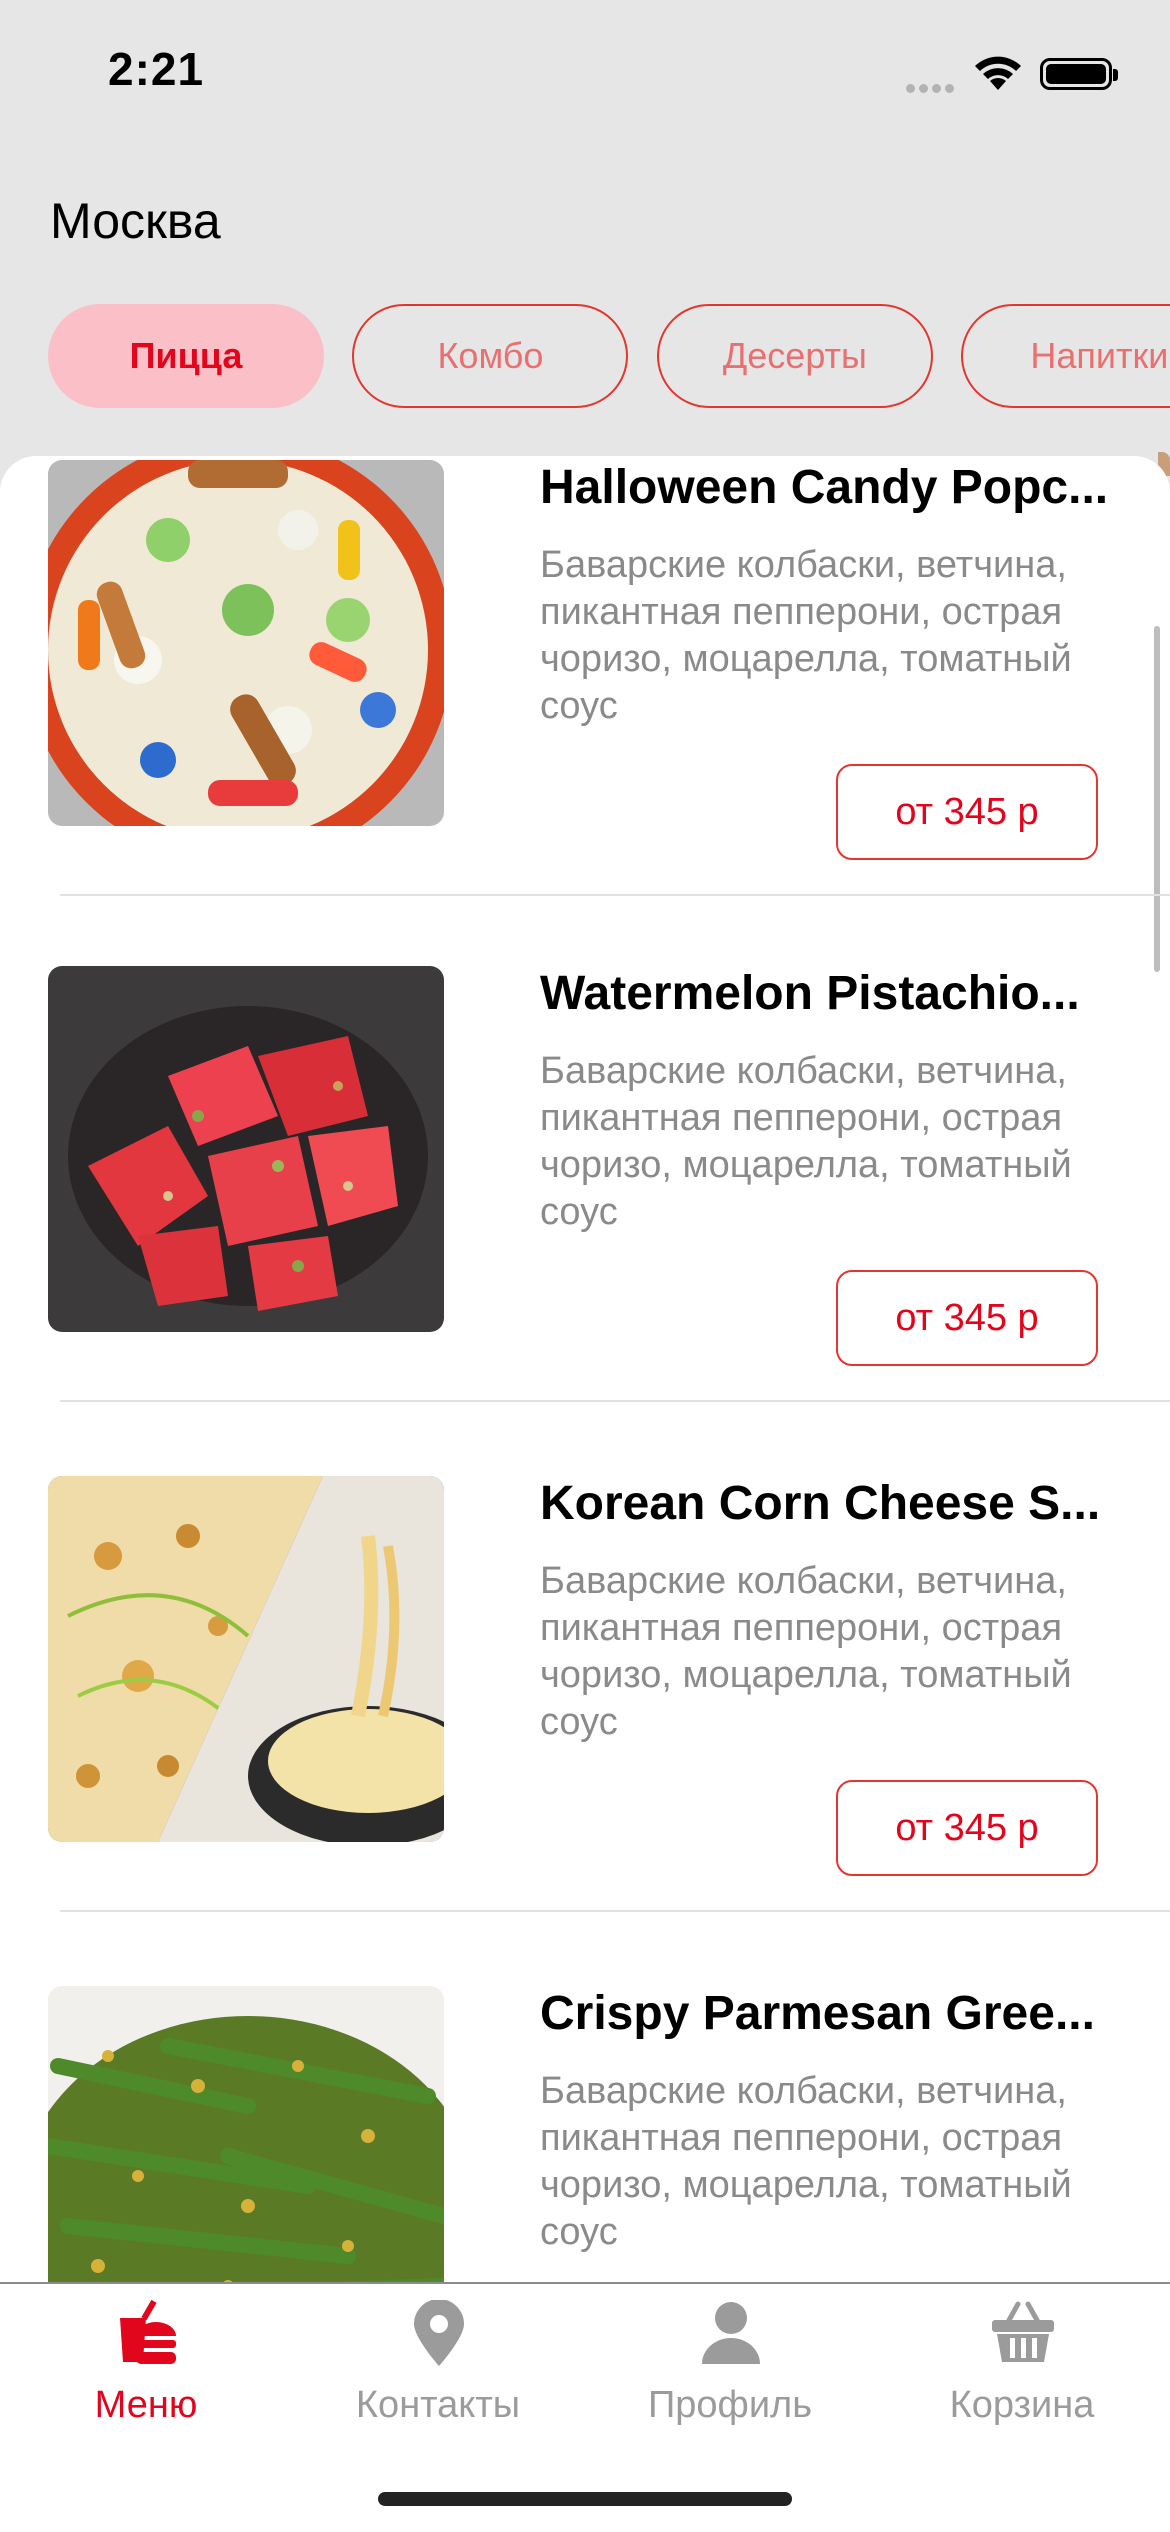 The width and height of the screenshot is (1170, 2532). I want to click on battery-icon, so click(1079, 74).